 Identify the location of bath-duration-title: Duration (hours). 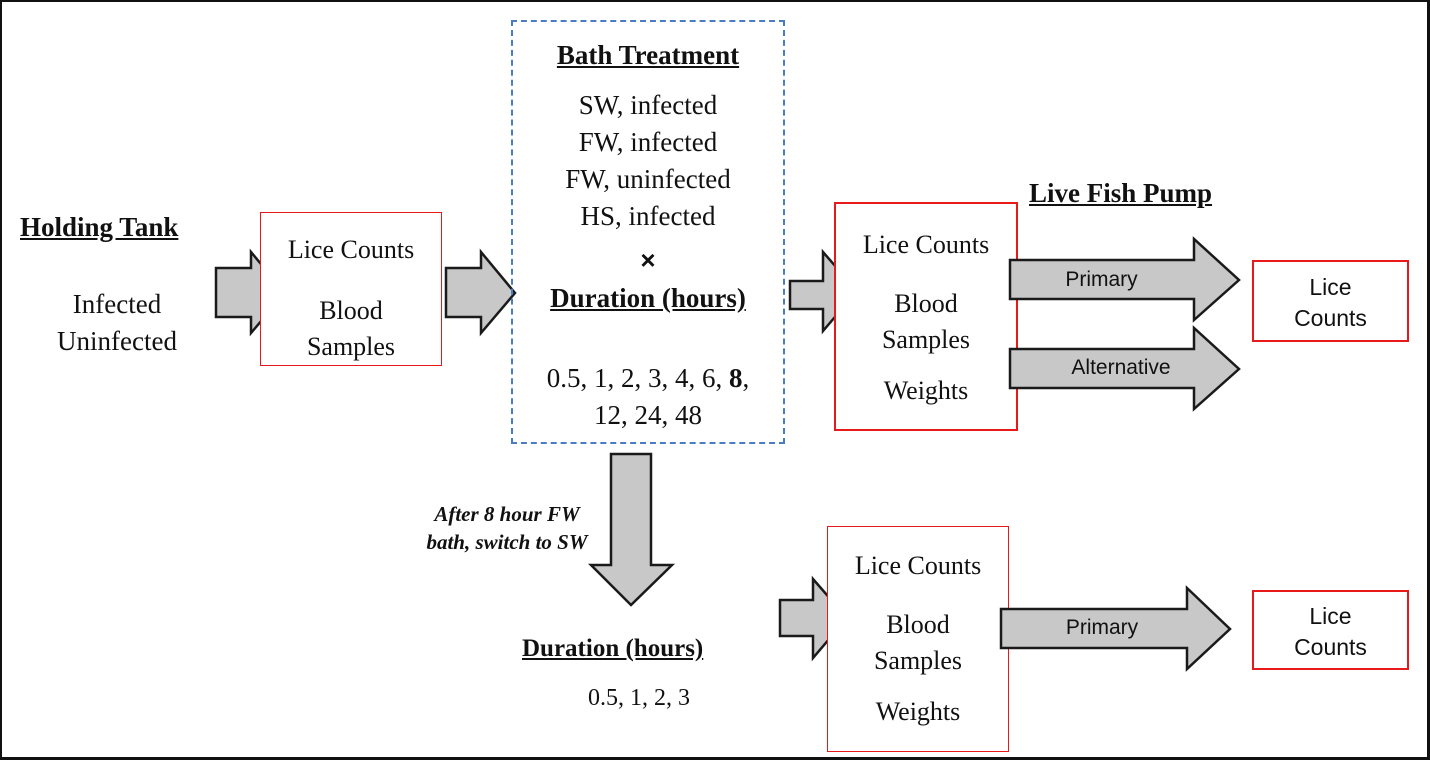
(648, 298).